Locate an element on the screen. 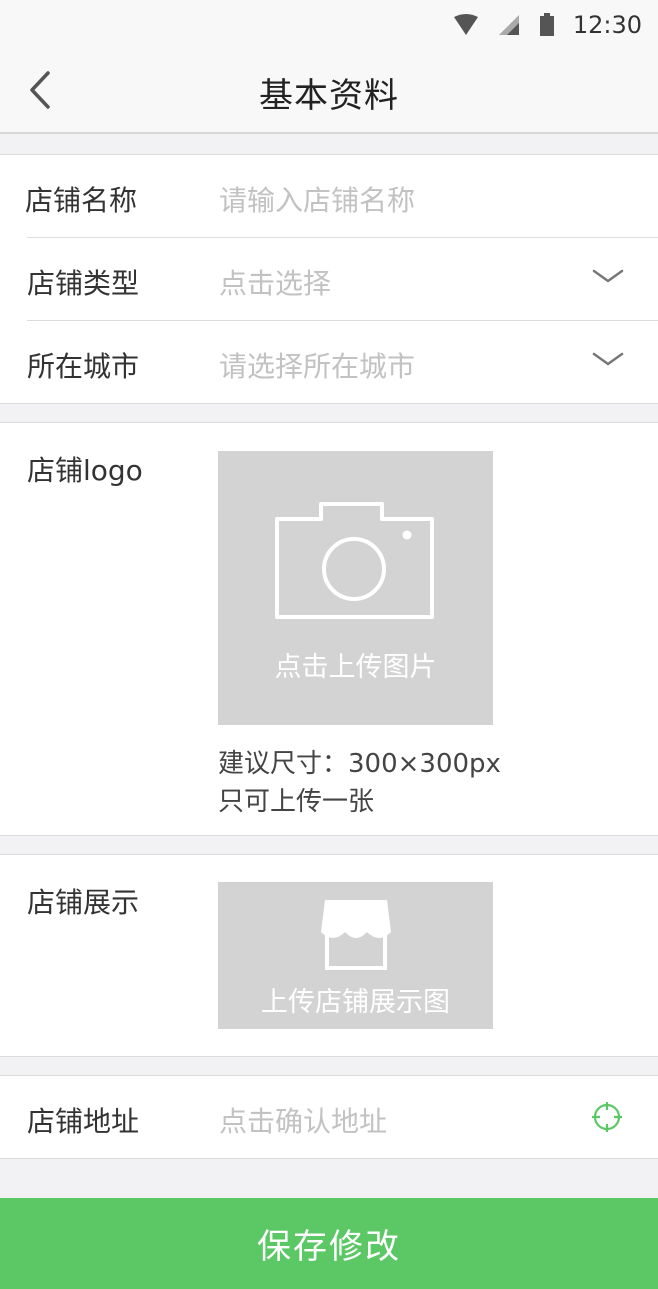 The width and height of the screenshot is (658, 1289). logo-upload-text: 点击上传图片 is located at coordinates (355, 667).